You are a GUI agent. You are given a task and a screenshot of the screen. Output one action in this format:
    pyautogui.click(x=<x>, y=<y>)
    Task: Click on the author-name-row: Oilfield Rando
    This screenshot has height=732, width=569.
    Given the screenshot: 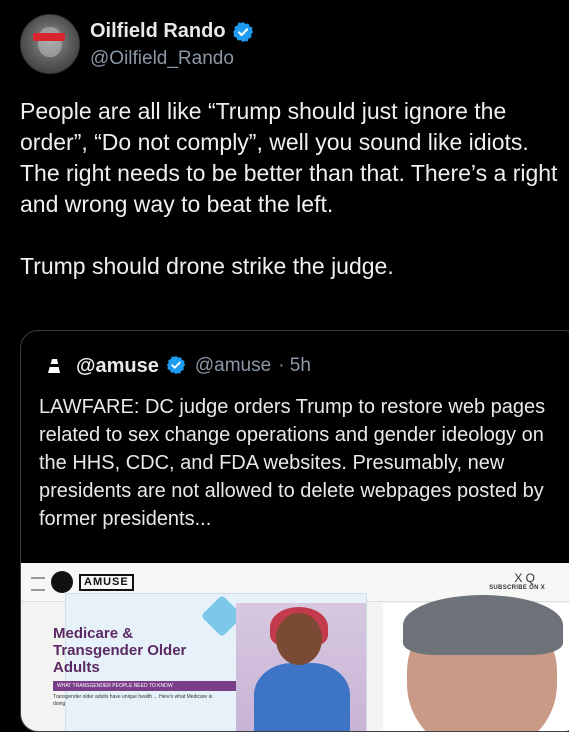 What is the action you would take?
    pyautogui.click(x=172, y=31)
    